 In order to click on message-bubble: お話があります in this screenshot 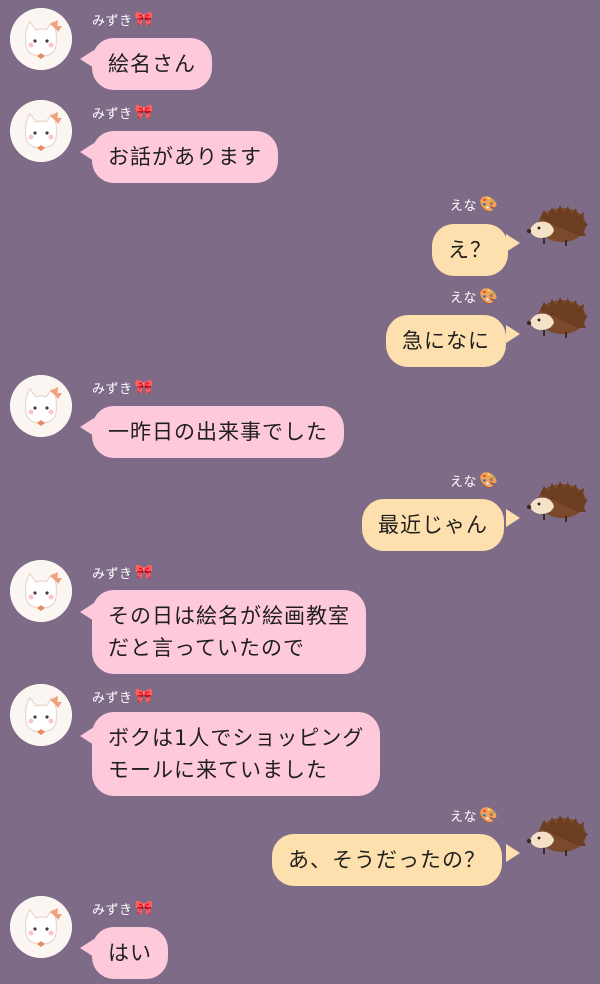, I will do `click(185, 157)`.